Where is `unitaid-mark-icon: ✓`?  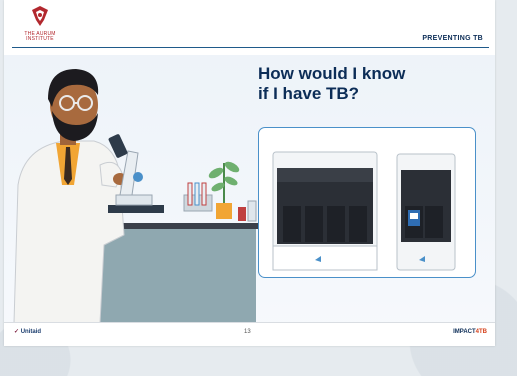 unitaid-mark-icon: ✓ is located at coordinates (17, 332).